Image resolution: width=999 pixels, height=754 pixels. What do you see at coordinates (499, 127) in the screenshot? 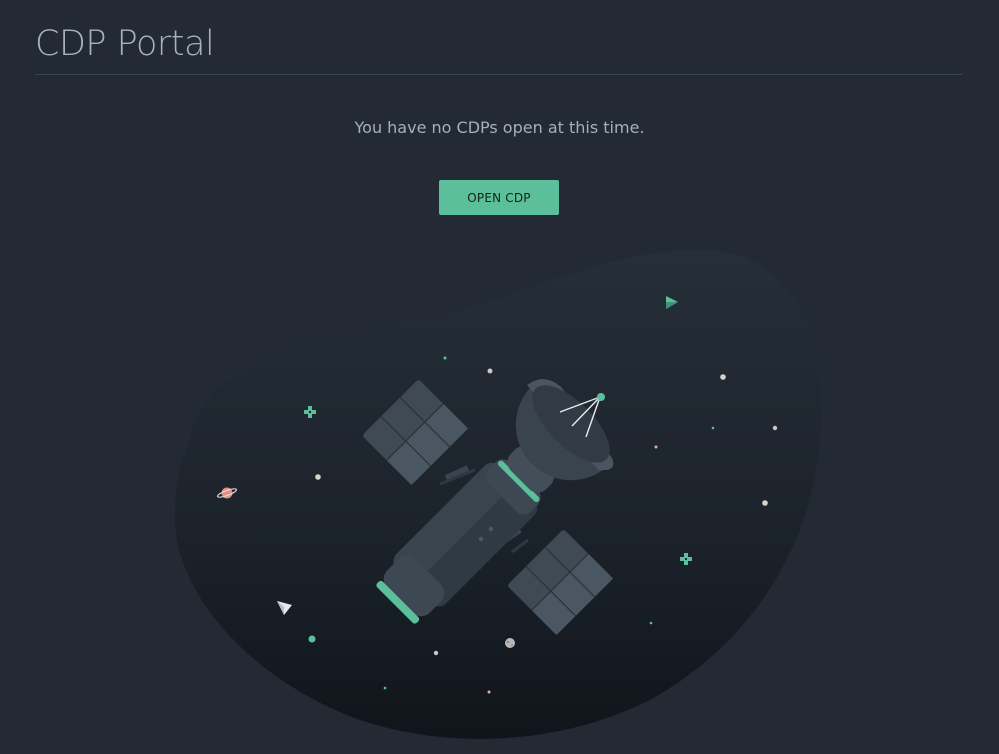
I see `empty-state-message: You have no CDPs open at this time.` at bounding box center [499, 127].